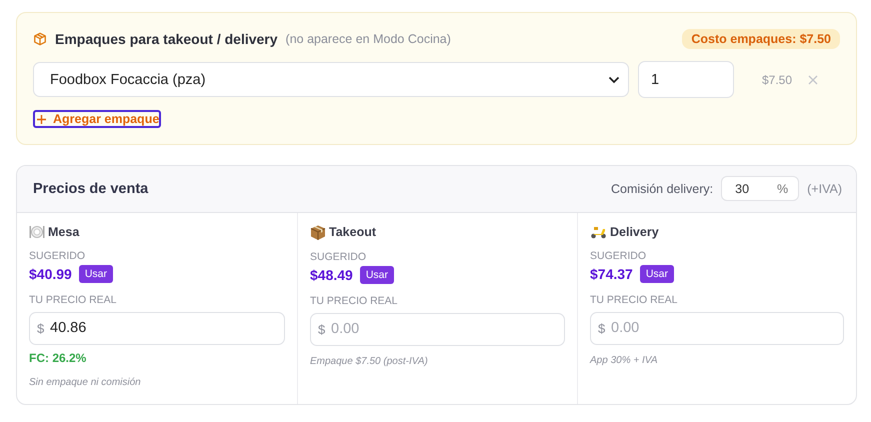 This screenshot has width=871, height=422. I want to click on quantity-field: 1, so click(686, 79).